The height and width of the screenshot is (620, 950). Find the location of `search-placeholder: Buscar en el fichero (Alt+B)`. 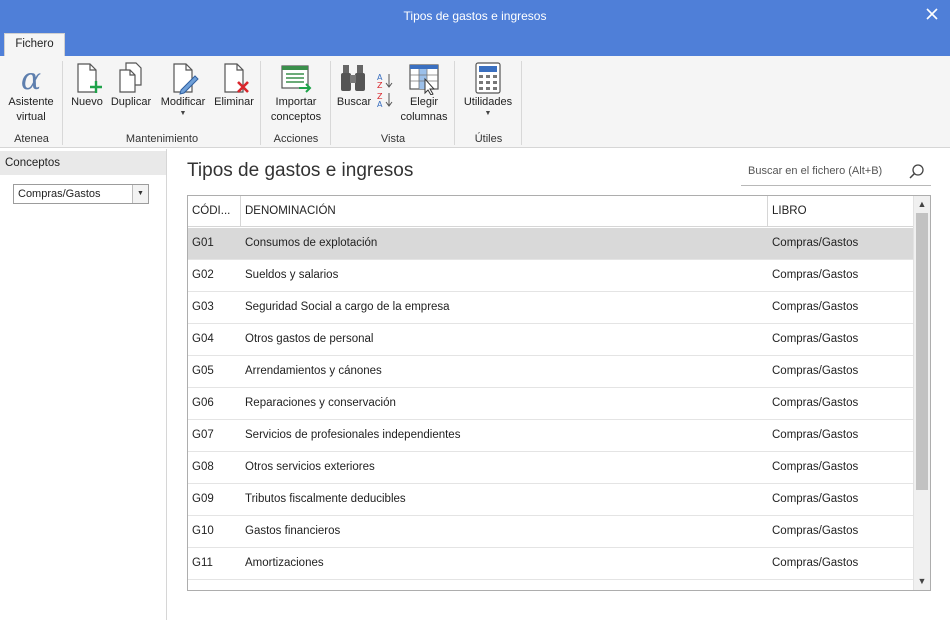

search-placeholder: Buscar en el fichero (Alt+B) is located at coordinates (815, 171).